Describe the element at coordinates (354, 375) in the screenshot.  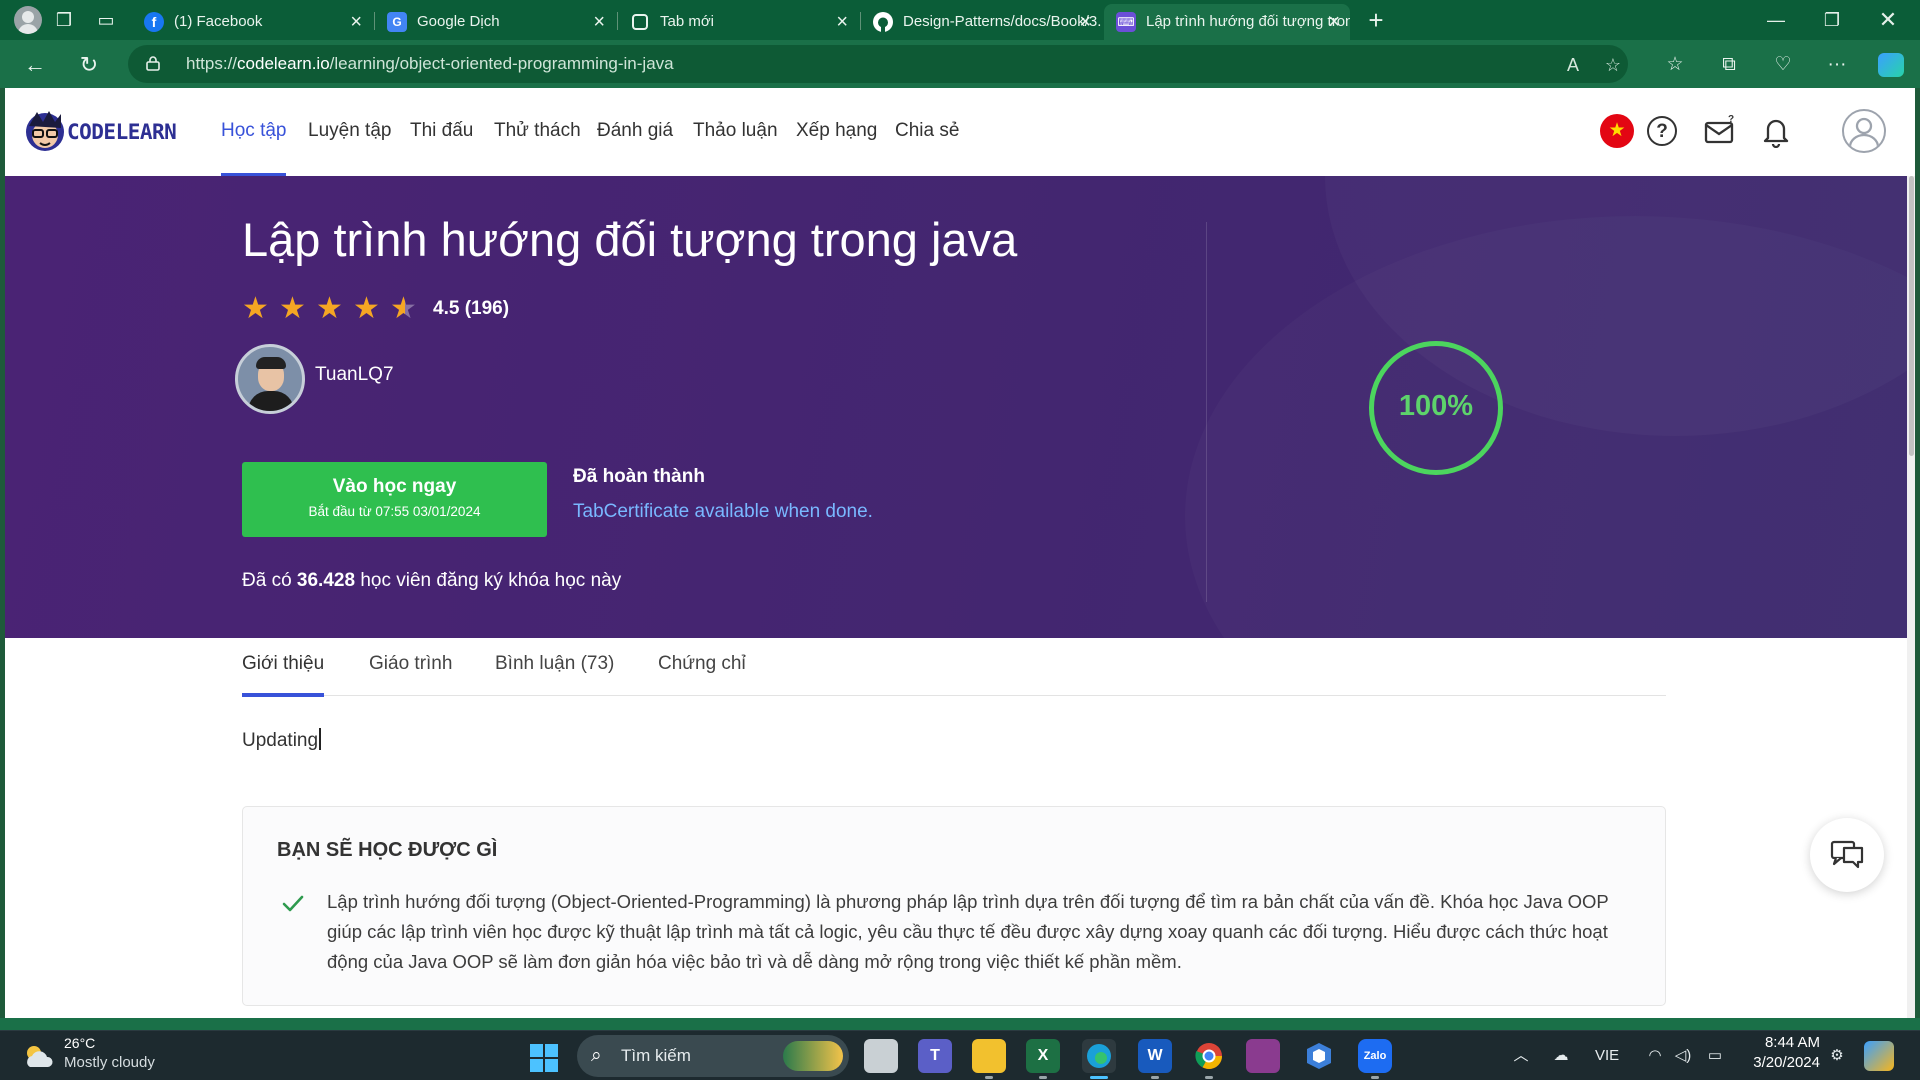
I see `author-name: TuanLQ7` at that location.